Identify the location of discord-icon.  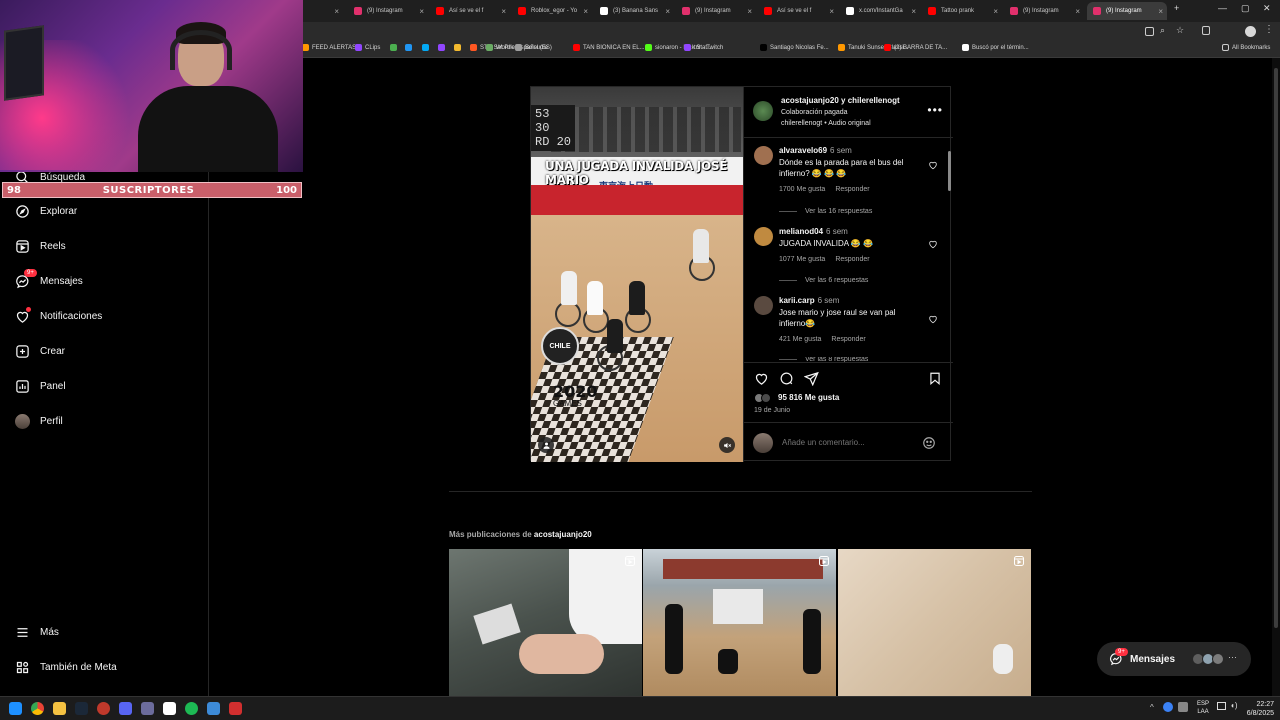
(125, 708).